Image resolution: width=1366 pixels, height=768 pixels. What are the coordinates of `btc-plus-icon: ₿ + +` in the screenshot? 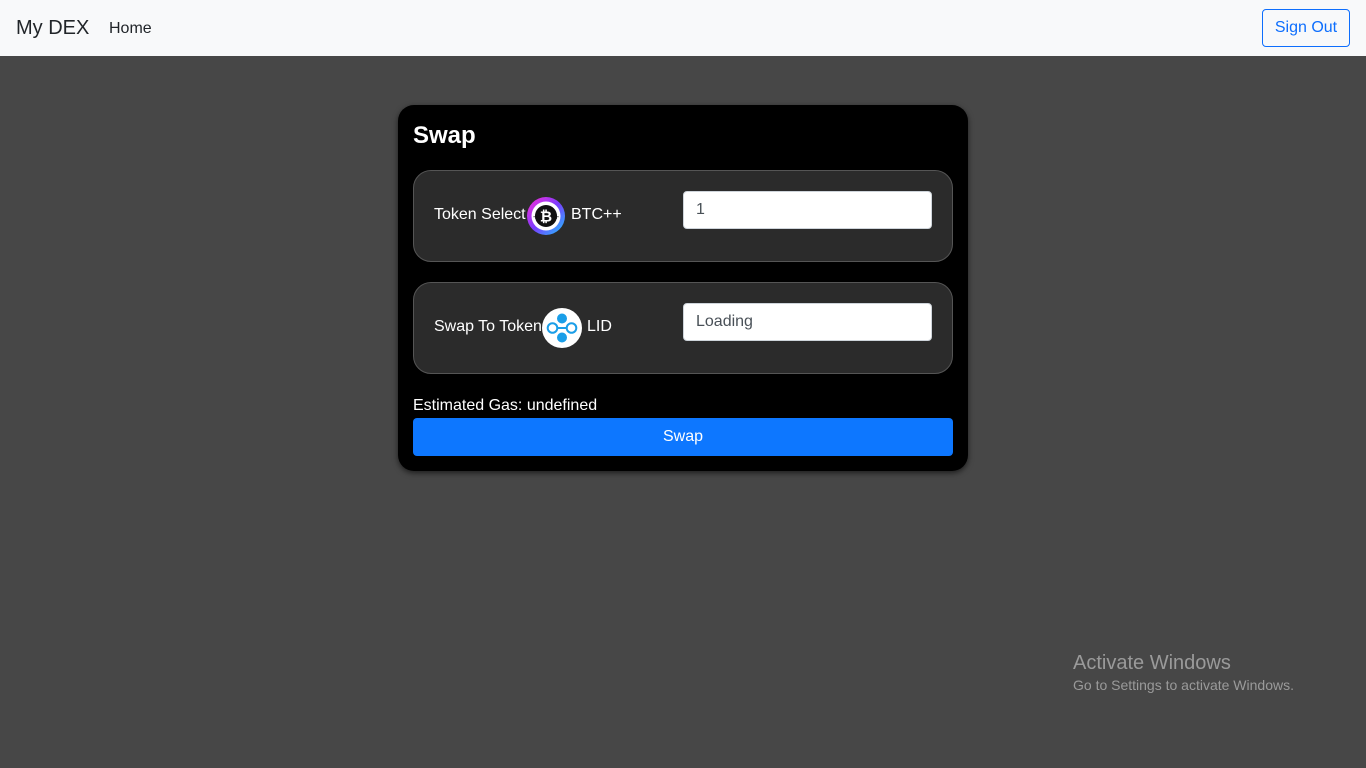 It's located at (546, 216).